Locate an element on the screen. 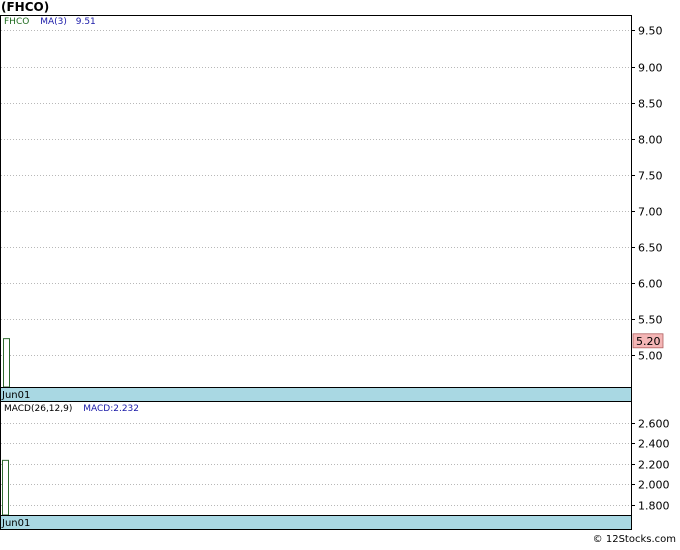 The image size is (680, 550). price-tick-label: 7.50 is located at coordinates (650, 176).